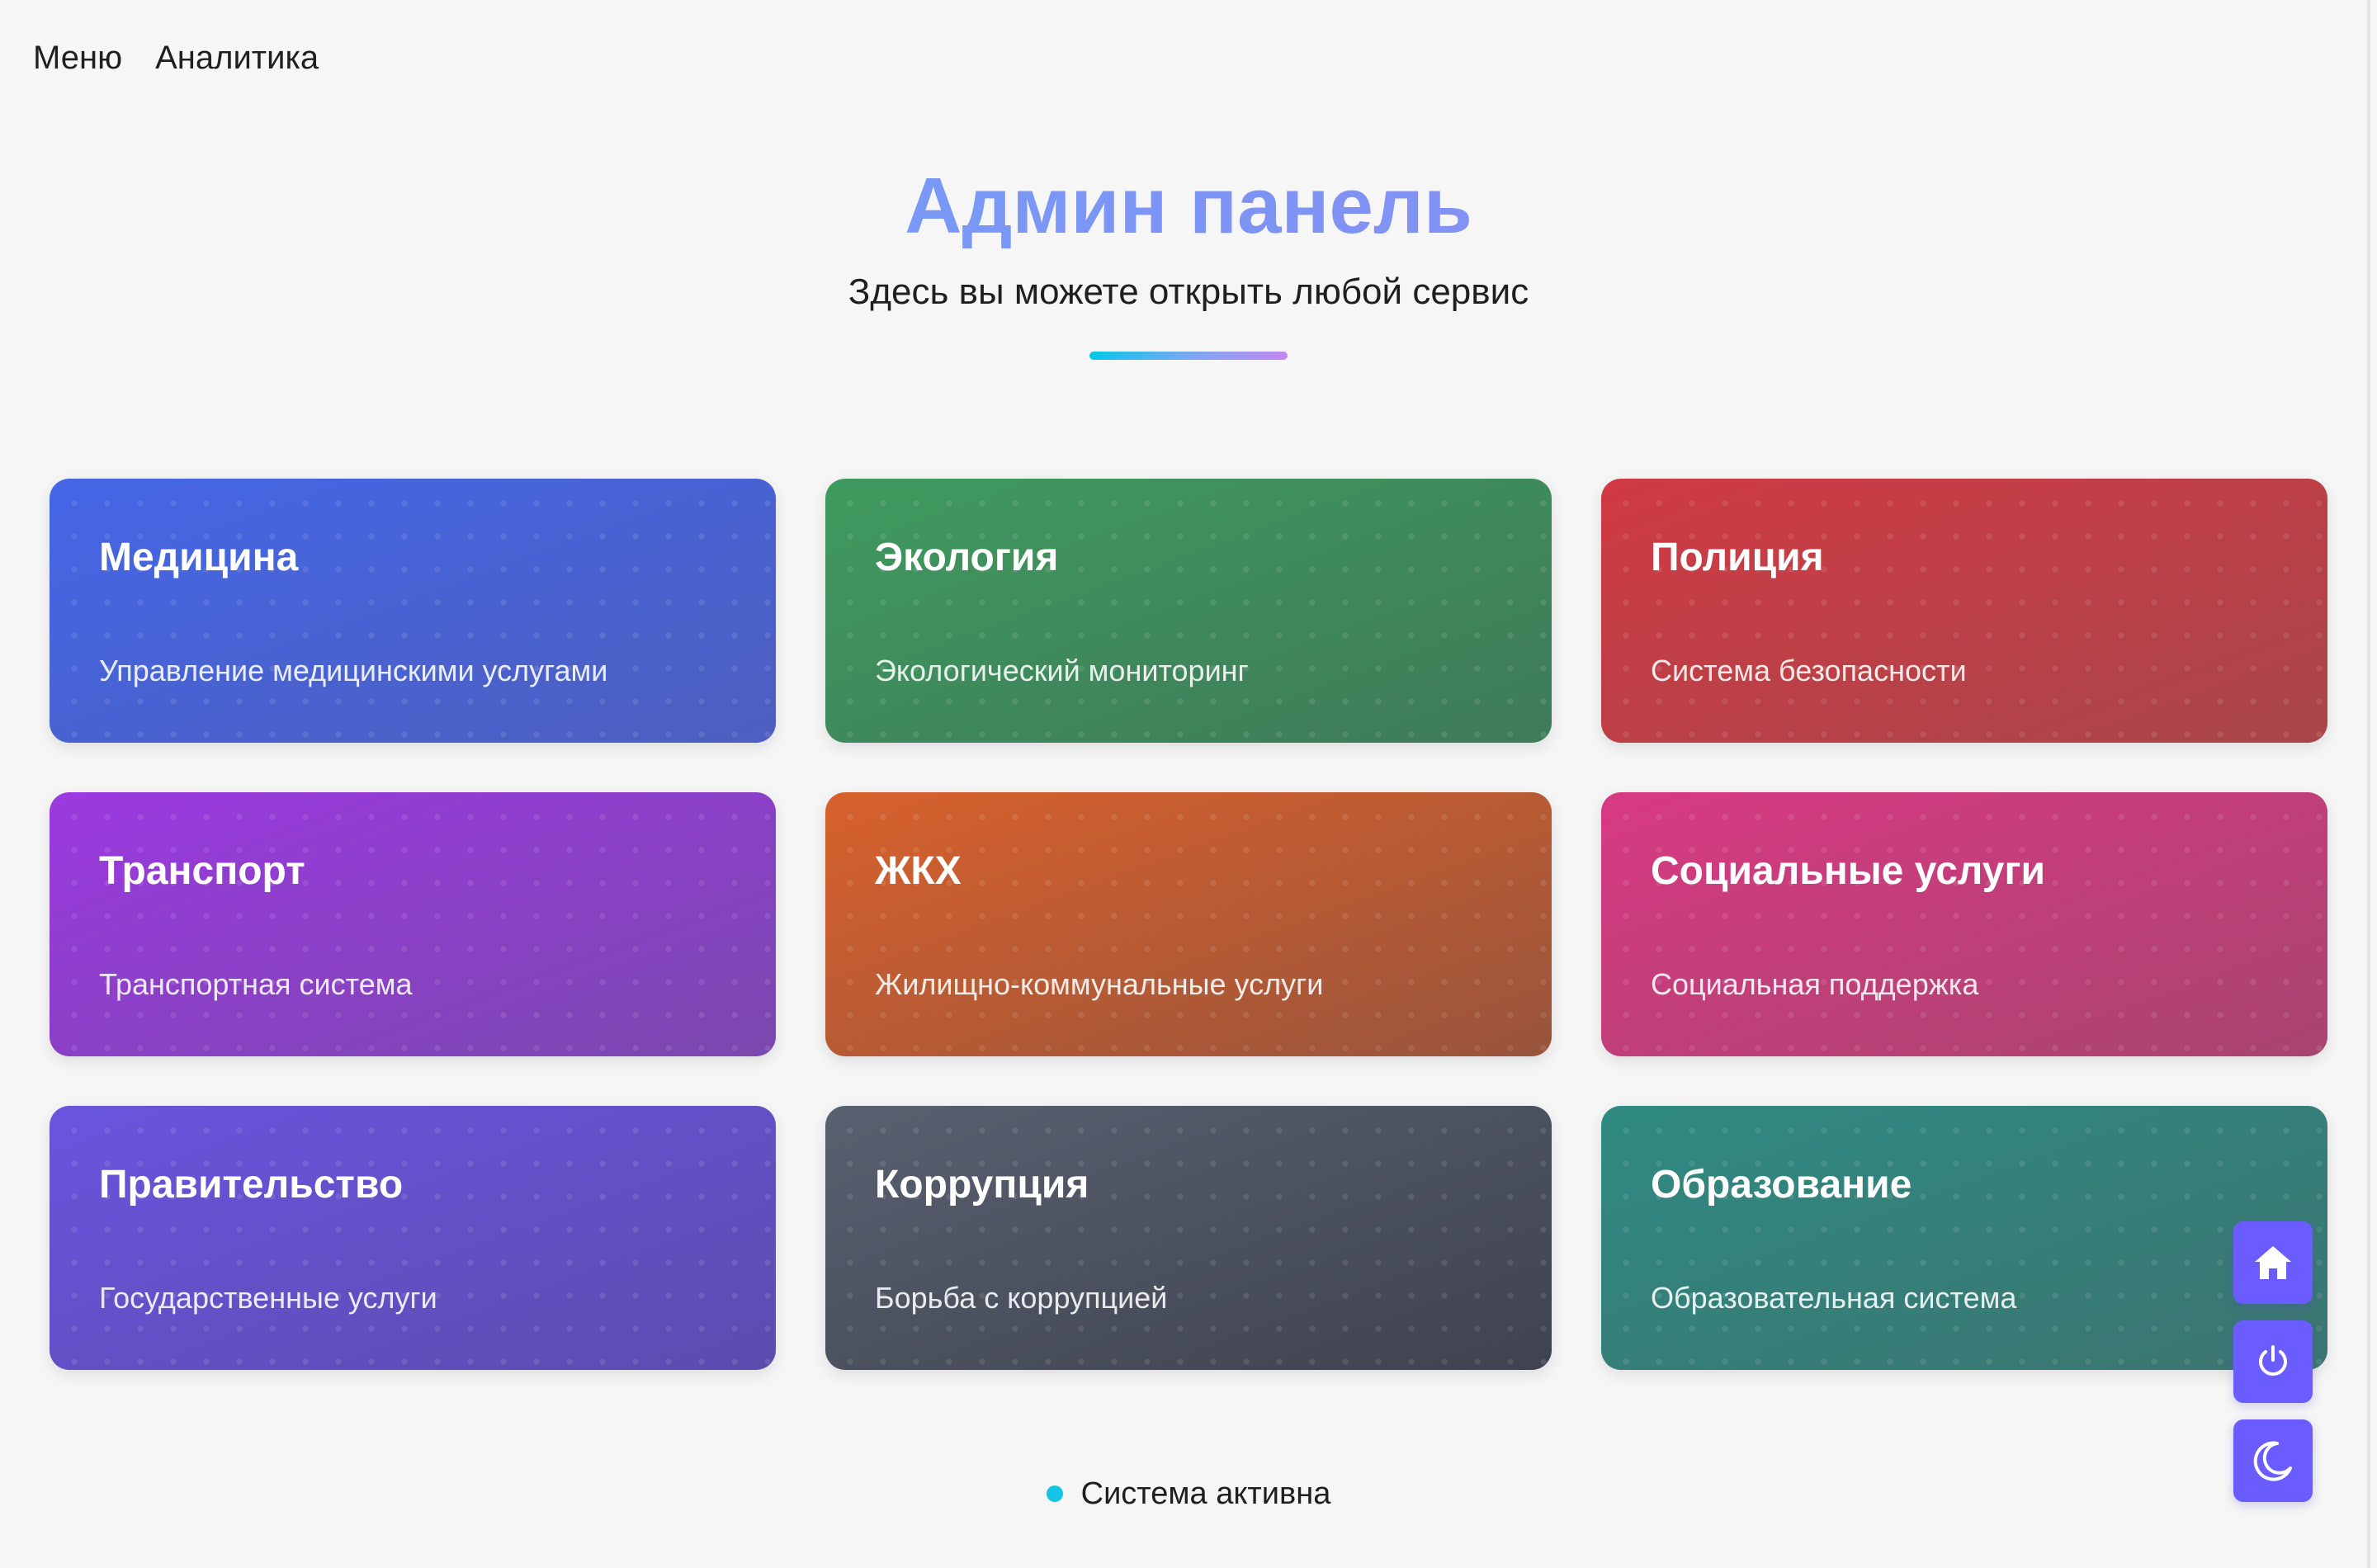 The image size is (2377, 1568). What do you see at coordinates (1188, 1238) in the screenshot?
I see `service-card-corruption: Коррупция Борьба с коррупцией` at bounding box center [1188, 1238].